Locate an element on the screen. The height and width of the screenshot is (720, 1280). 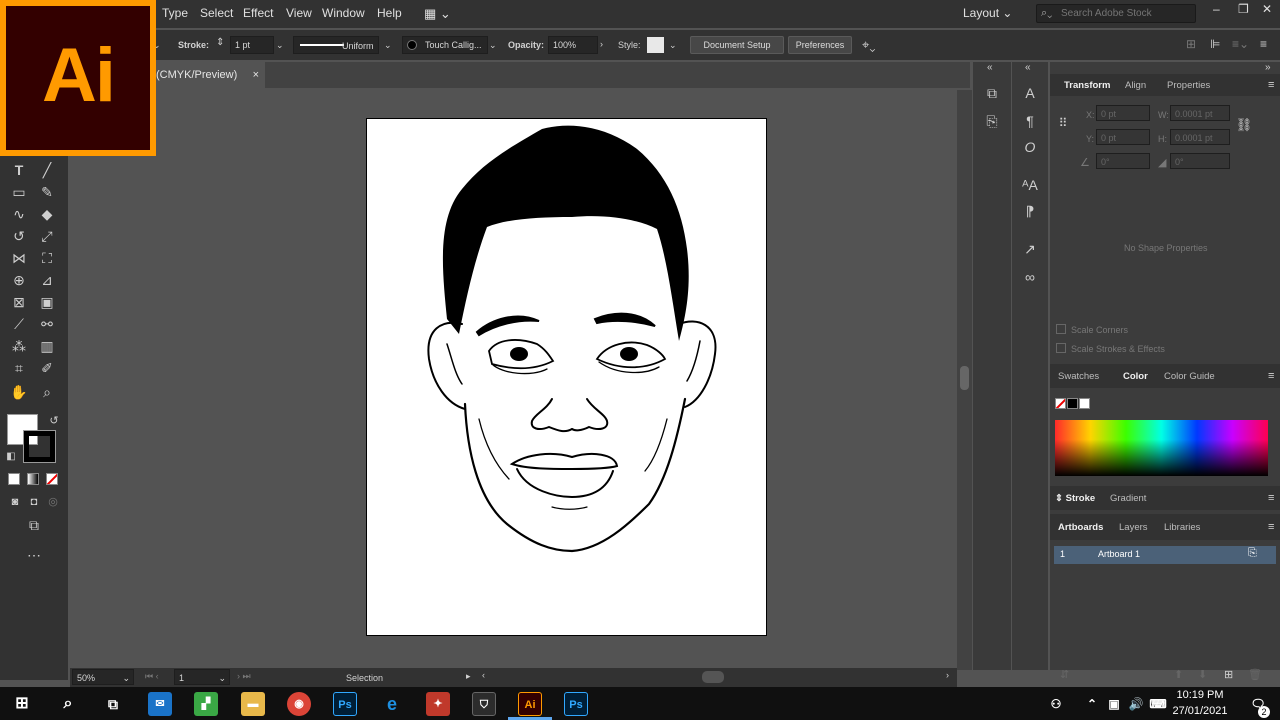
move-down-icon: ⬇ is located at coordinates (1202, 674).